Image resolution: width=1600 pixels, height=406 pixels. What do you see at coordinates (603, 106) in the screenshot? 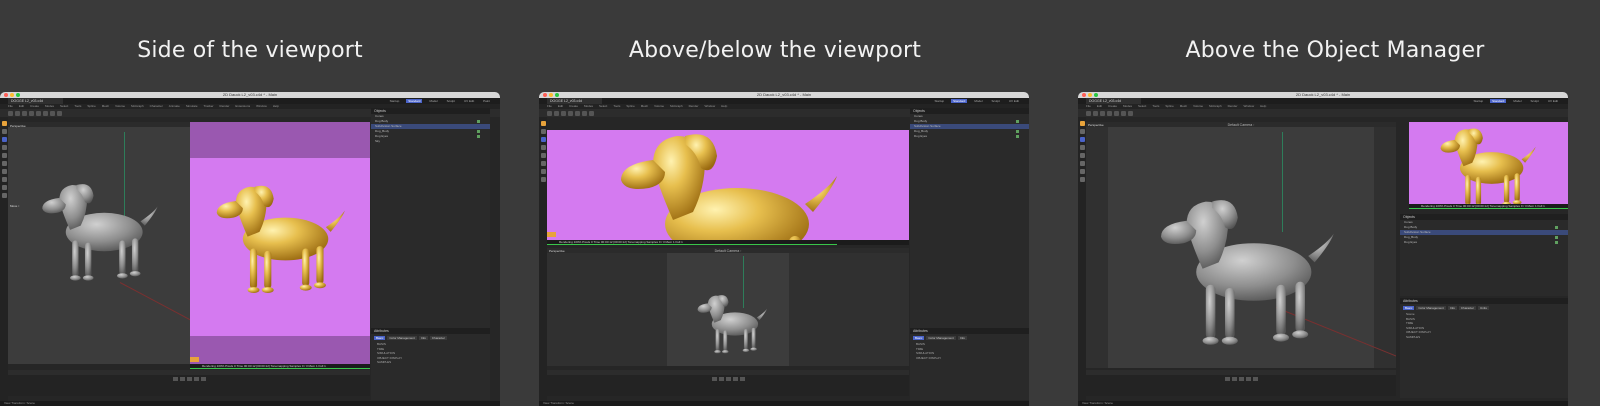
I see `menu-select: Select` at bounding box center [603, 106].